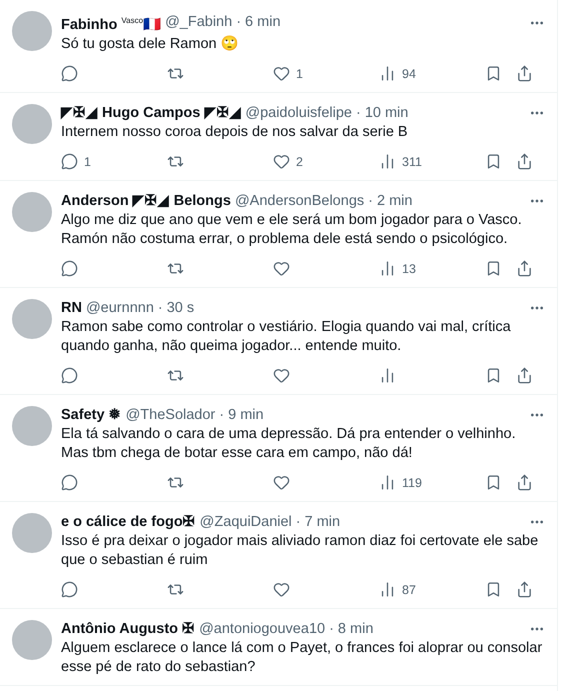  Describe the element at coordinates (128, 629) in the screenshot. I see `display-name: Antônio Augusto ✠` at that location.